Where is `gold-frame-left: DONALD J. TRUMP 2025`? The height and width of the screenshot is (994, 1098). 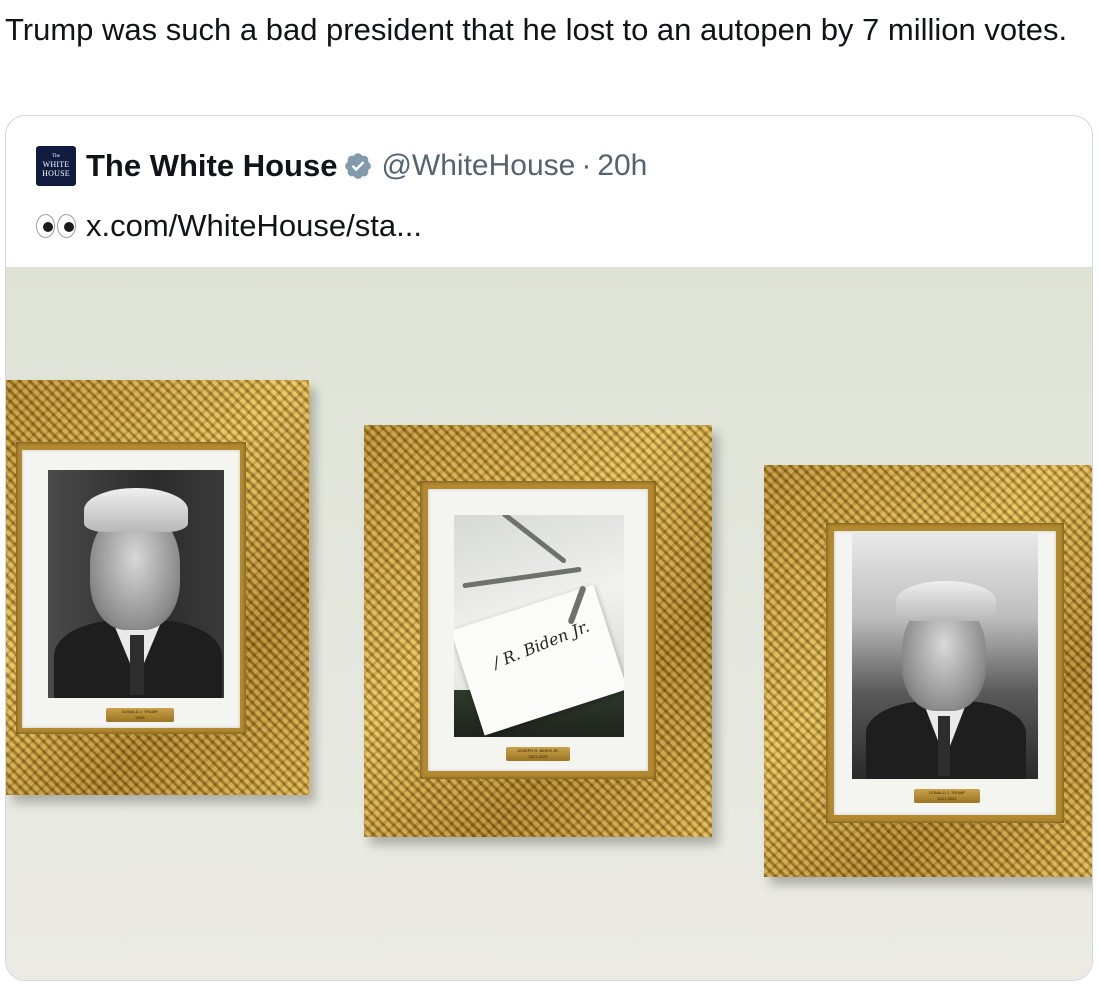 gold-frame-left: DONALD J. TRUMP 2025 is located at coordinates (157, 587).